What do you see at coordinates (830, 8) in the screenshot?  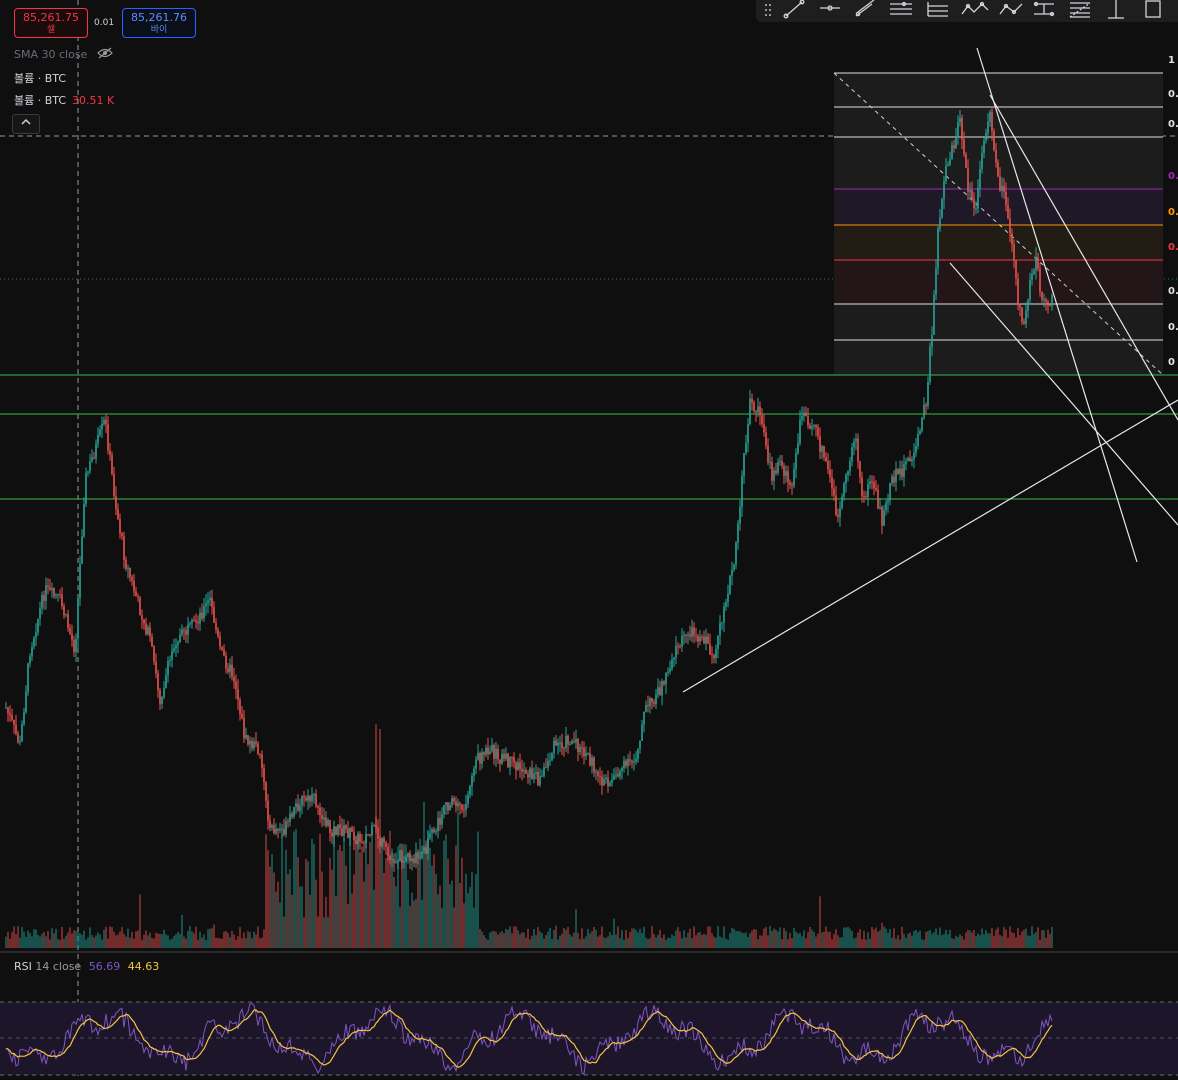 I see `horizontal-line-icon` at bounding box center [830, 8].